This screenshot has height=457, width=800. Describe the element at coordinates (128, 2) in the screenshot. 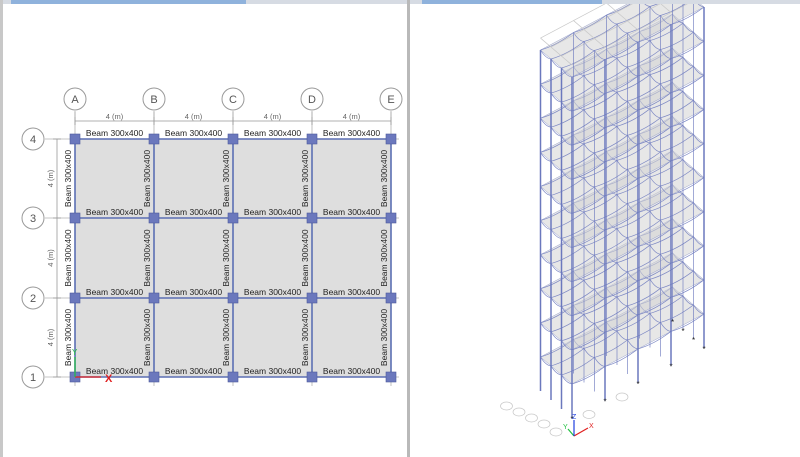

I see `plan-view-tab` at that location.